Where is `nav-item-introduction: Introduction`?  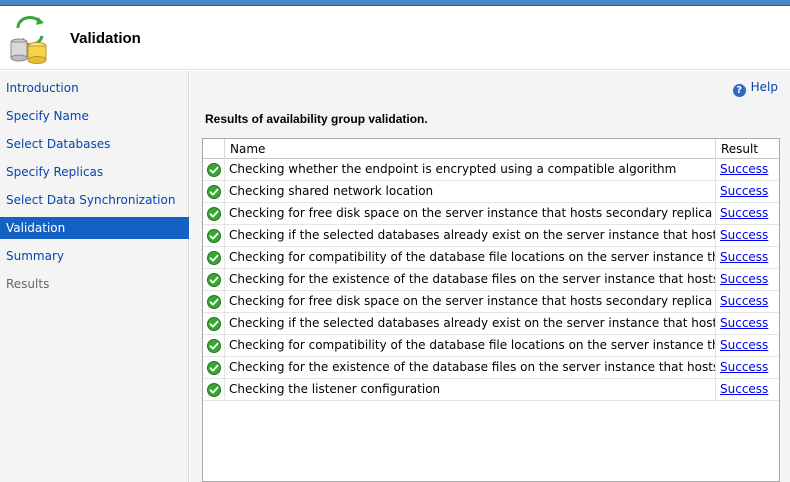
nav-item-introduction: Introduction is located at coordinates (94, 88).